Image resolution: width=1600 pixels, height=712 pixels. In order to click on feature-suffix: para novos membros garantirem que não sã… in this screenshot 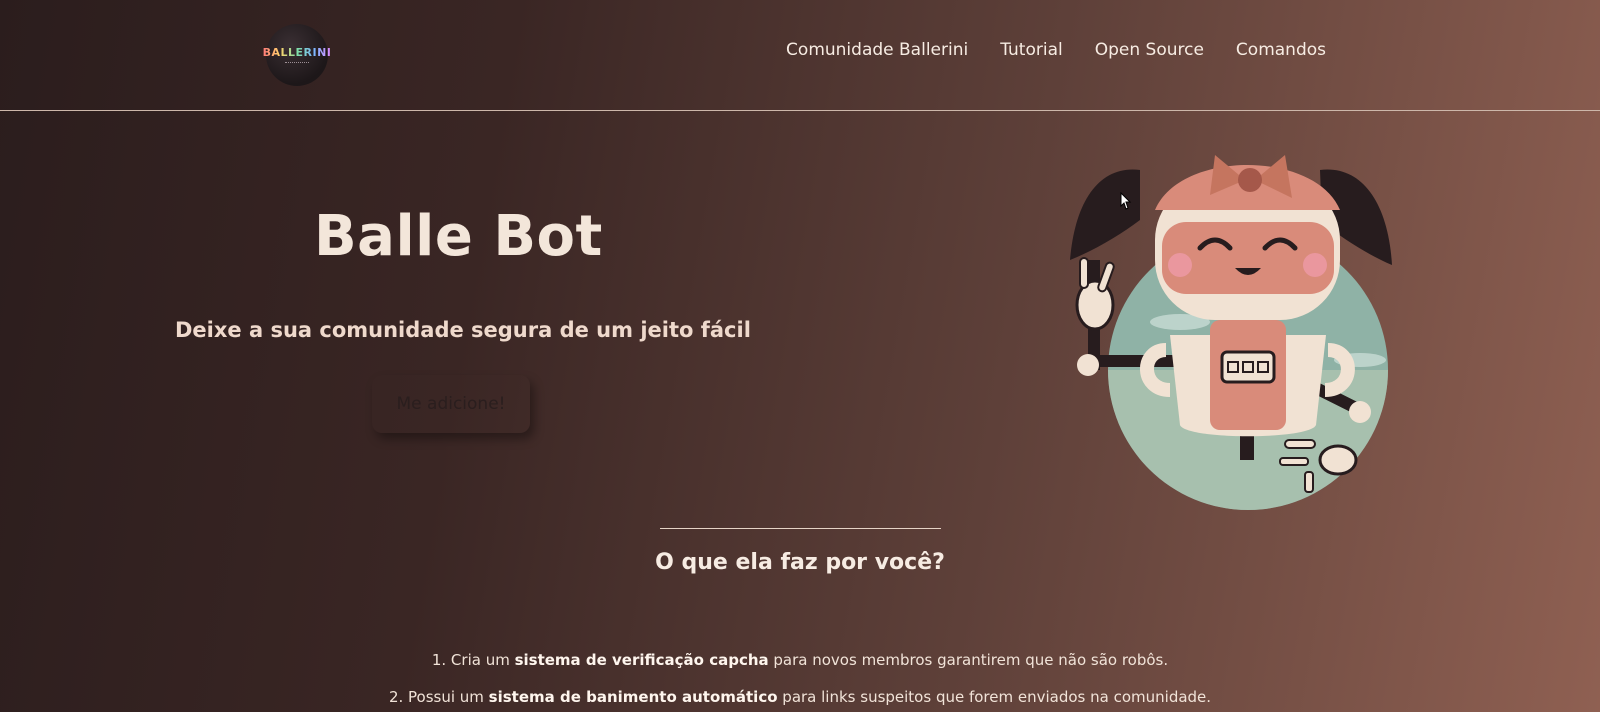, I will do `click(968, 660)`.